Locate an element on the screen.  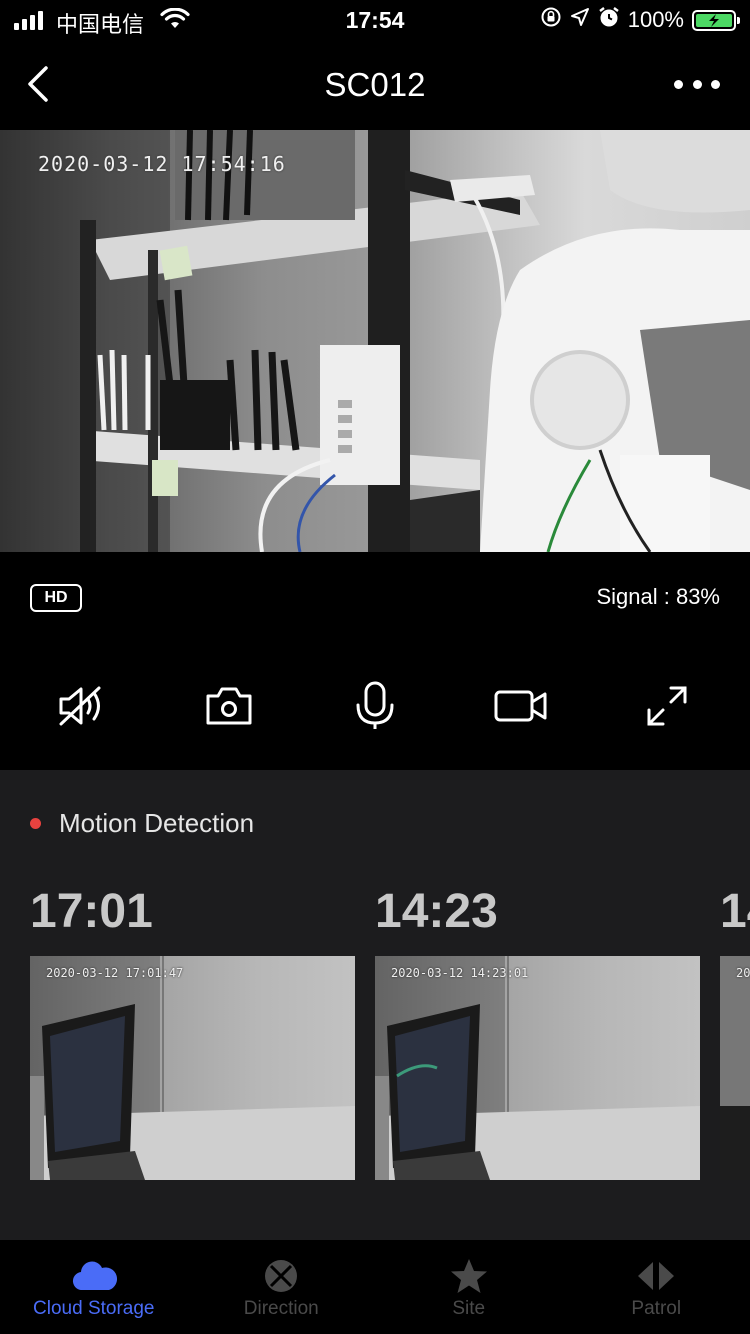
clip-time: 17:01 is located at coordinates (91, 911).